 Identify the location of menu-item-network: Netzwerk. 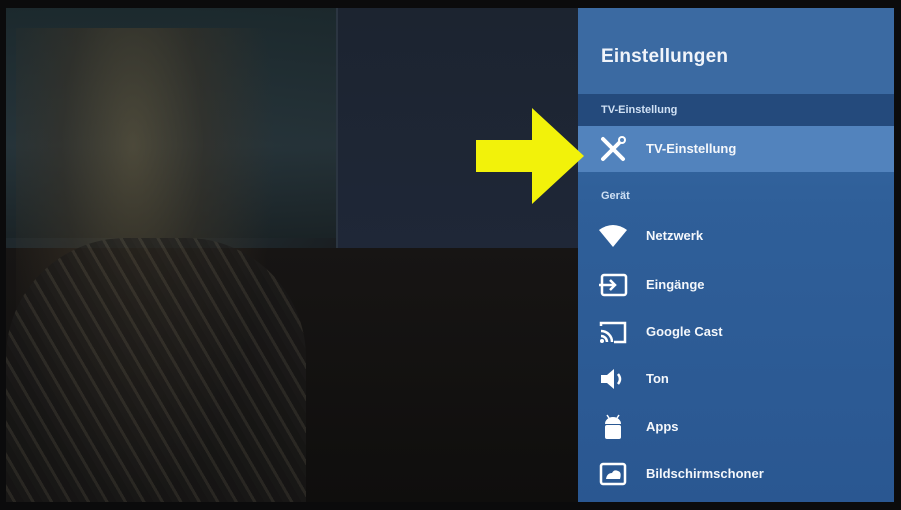
(736, 236).